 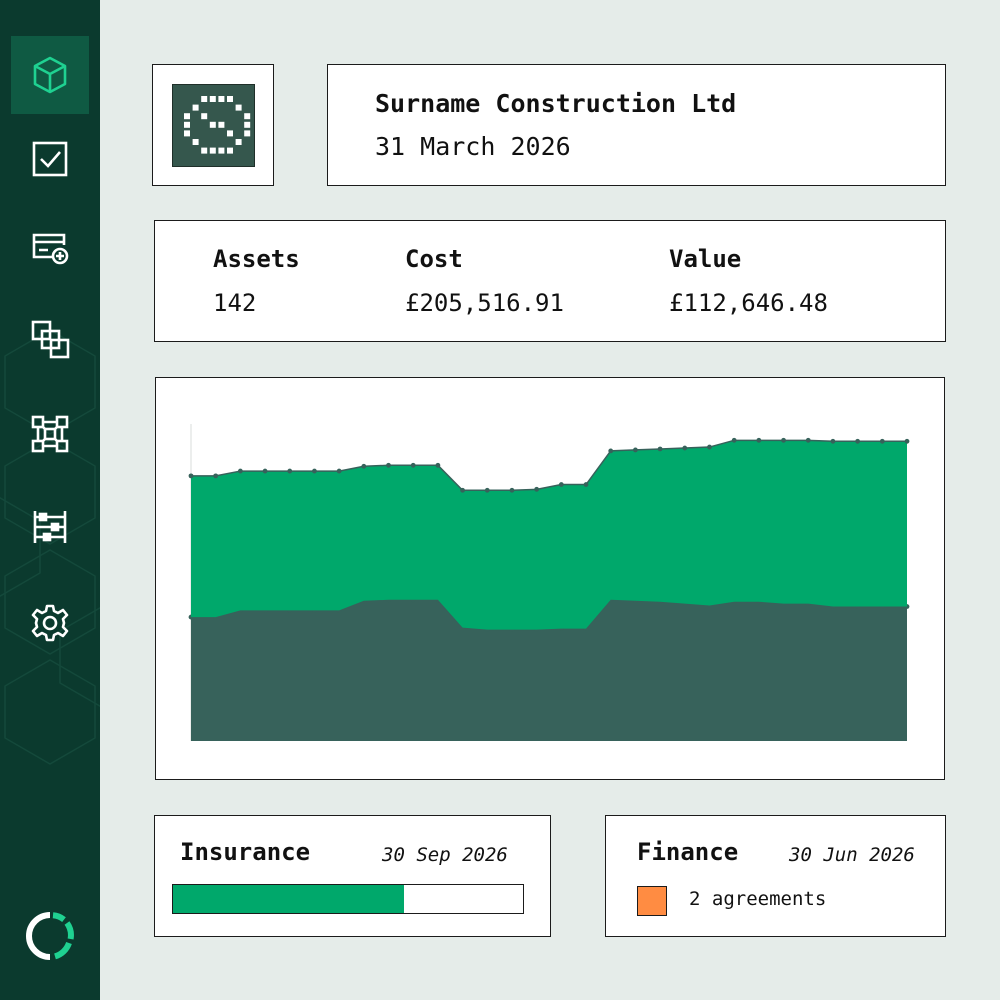 What do you see at coordinates (748, 303) in the screenshot?
I see `value-value: £112,646.48` at bounding box center [748, 303].